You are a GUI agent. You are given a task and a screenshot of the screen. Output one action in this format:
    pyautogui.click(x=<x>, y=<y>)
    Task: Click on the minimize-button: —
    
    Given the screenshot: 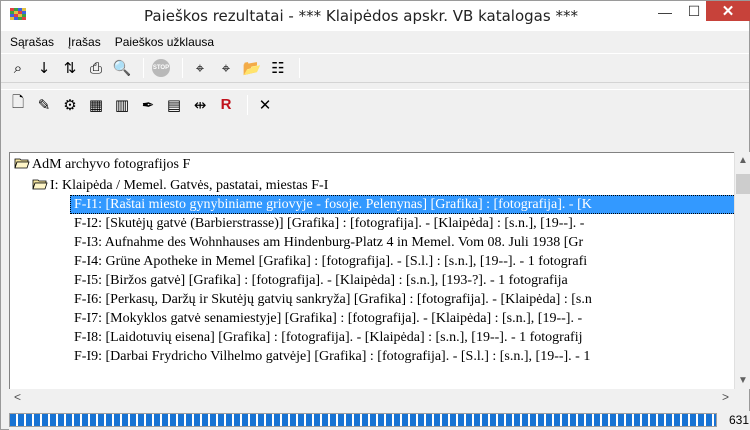 What is the action you would take?
    pyautogui.click(x=665, y=11)
    